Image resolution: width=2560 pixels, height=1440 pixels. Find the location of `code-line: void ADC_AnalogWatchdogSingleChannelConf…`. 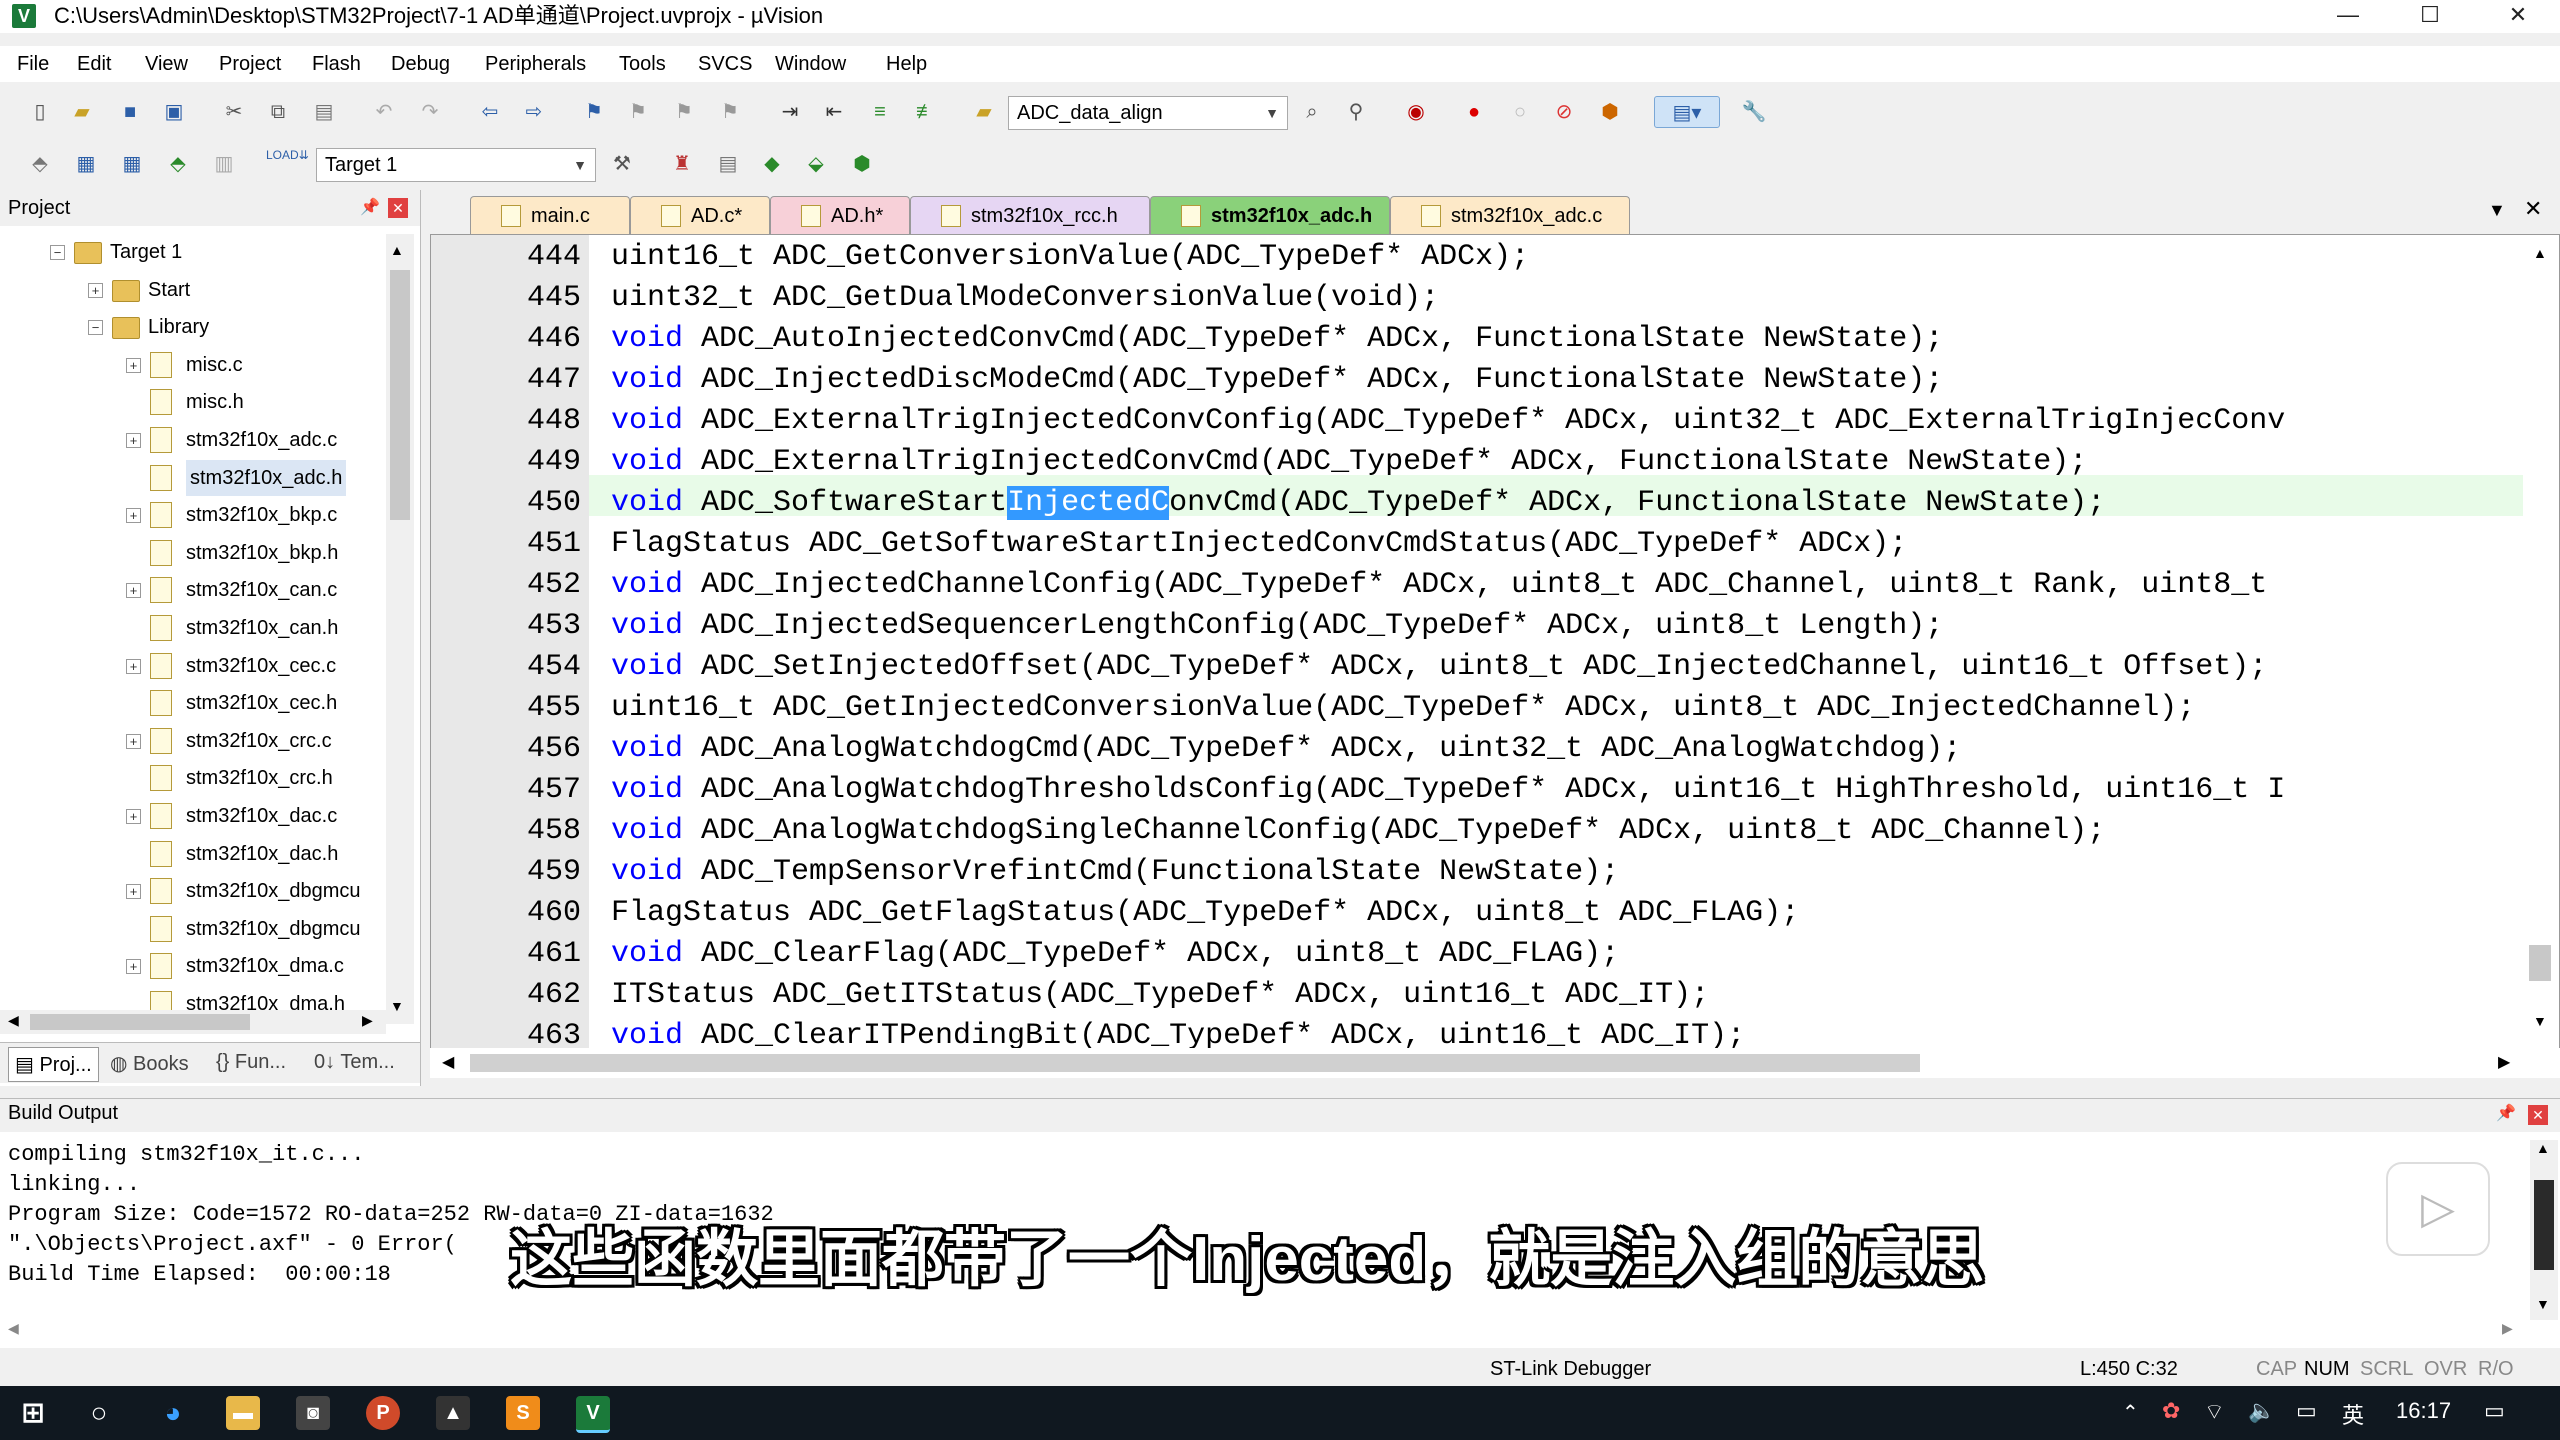

code-line: void ADC_AnalogWatchdogSingleChannelConf… is located at coordinates (1358, 831).